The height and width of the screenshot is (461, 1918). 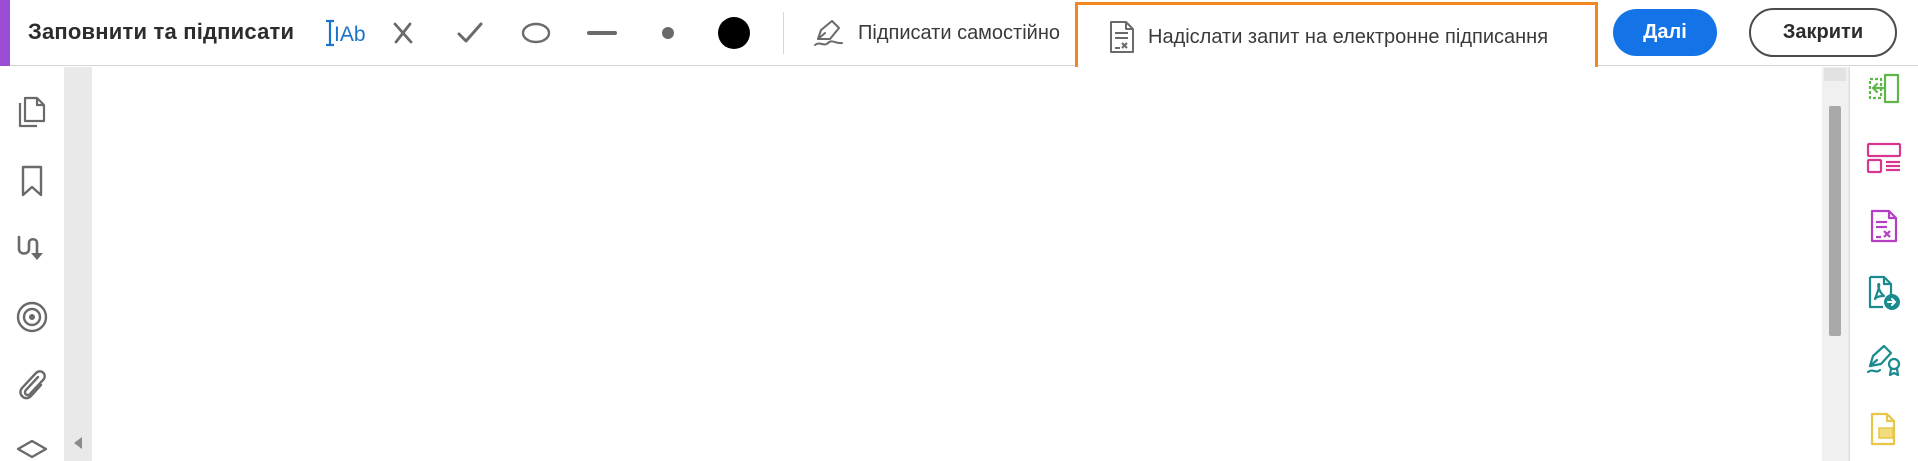 I want to click on fill-sign-tool, so click(x=1884, y=359).